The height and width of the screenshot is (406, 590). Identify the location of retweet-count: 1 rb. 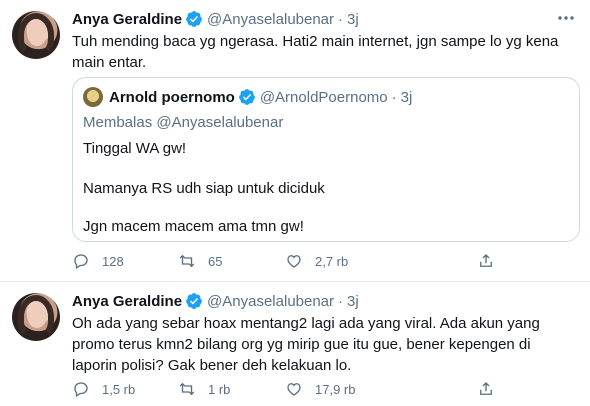
(219, 389).